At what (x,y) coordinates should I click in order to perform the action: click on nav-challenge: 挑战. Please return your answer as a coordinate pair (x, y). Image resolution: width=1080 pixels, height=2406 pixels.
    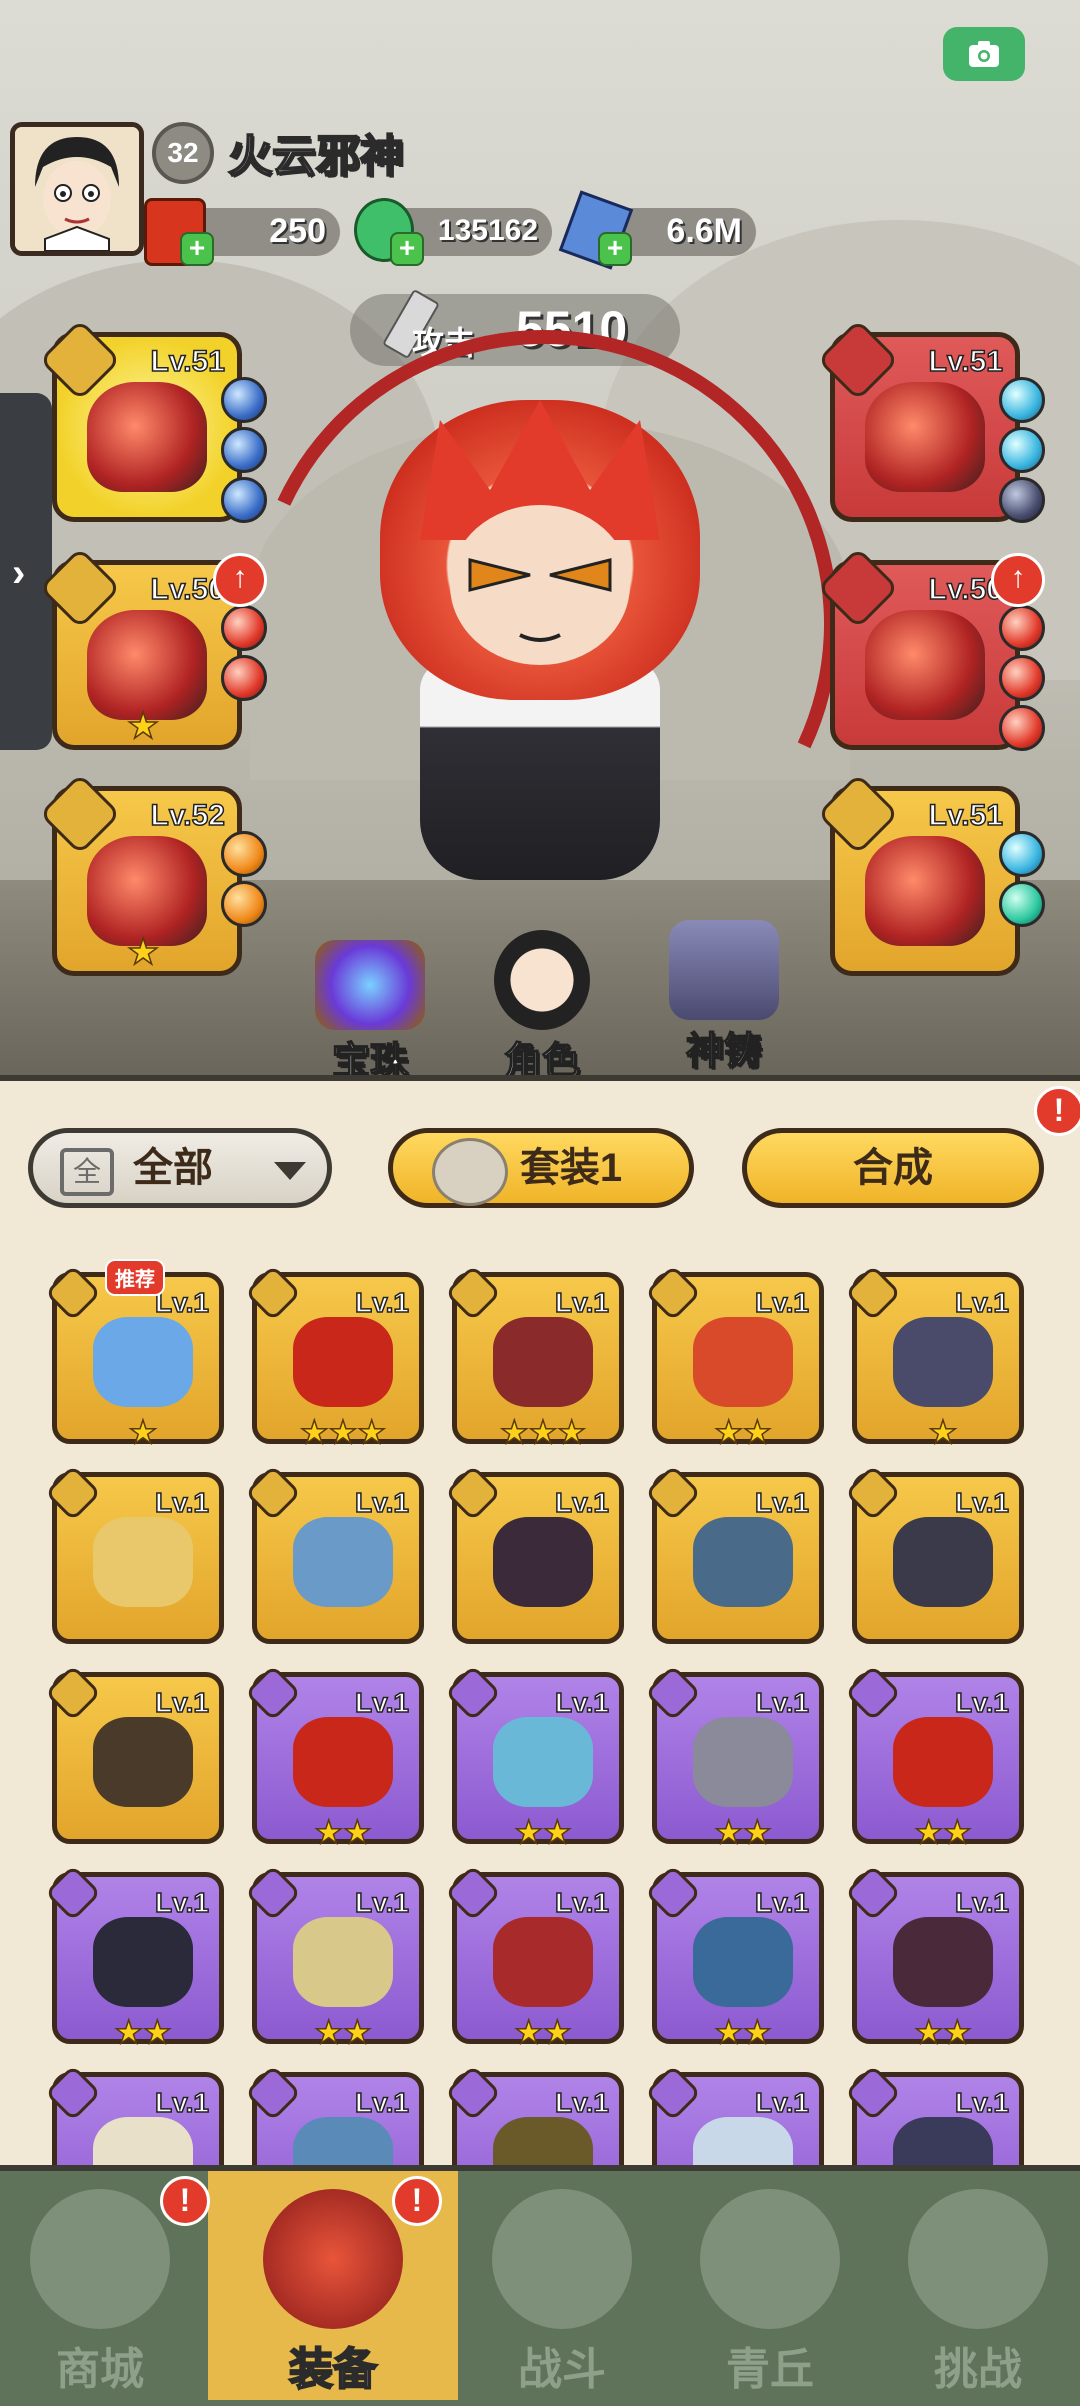
    Looking at the image, I should click on (978, 2285).